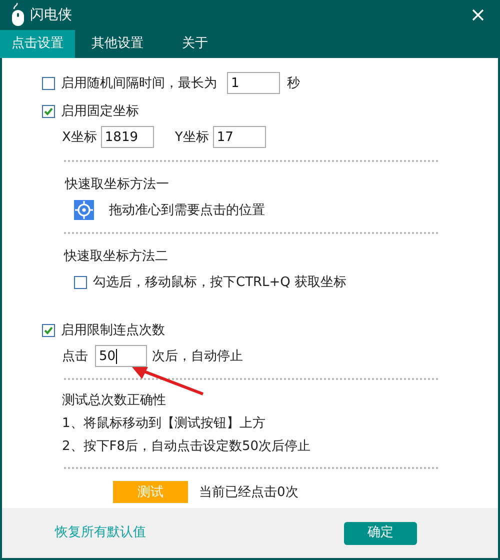 The height and width of the screenshot is (560, 500). Describe the element at coordinates (114, 400) in the screenshot. I see `section-title: 测试总次数正确性` at that location.